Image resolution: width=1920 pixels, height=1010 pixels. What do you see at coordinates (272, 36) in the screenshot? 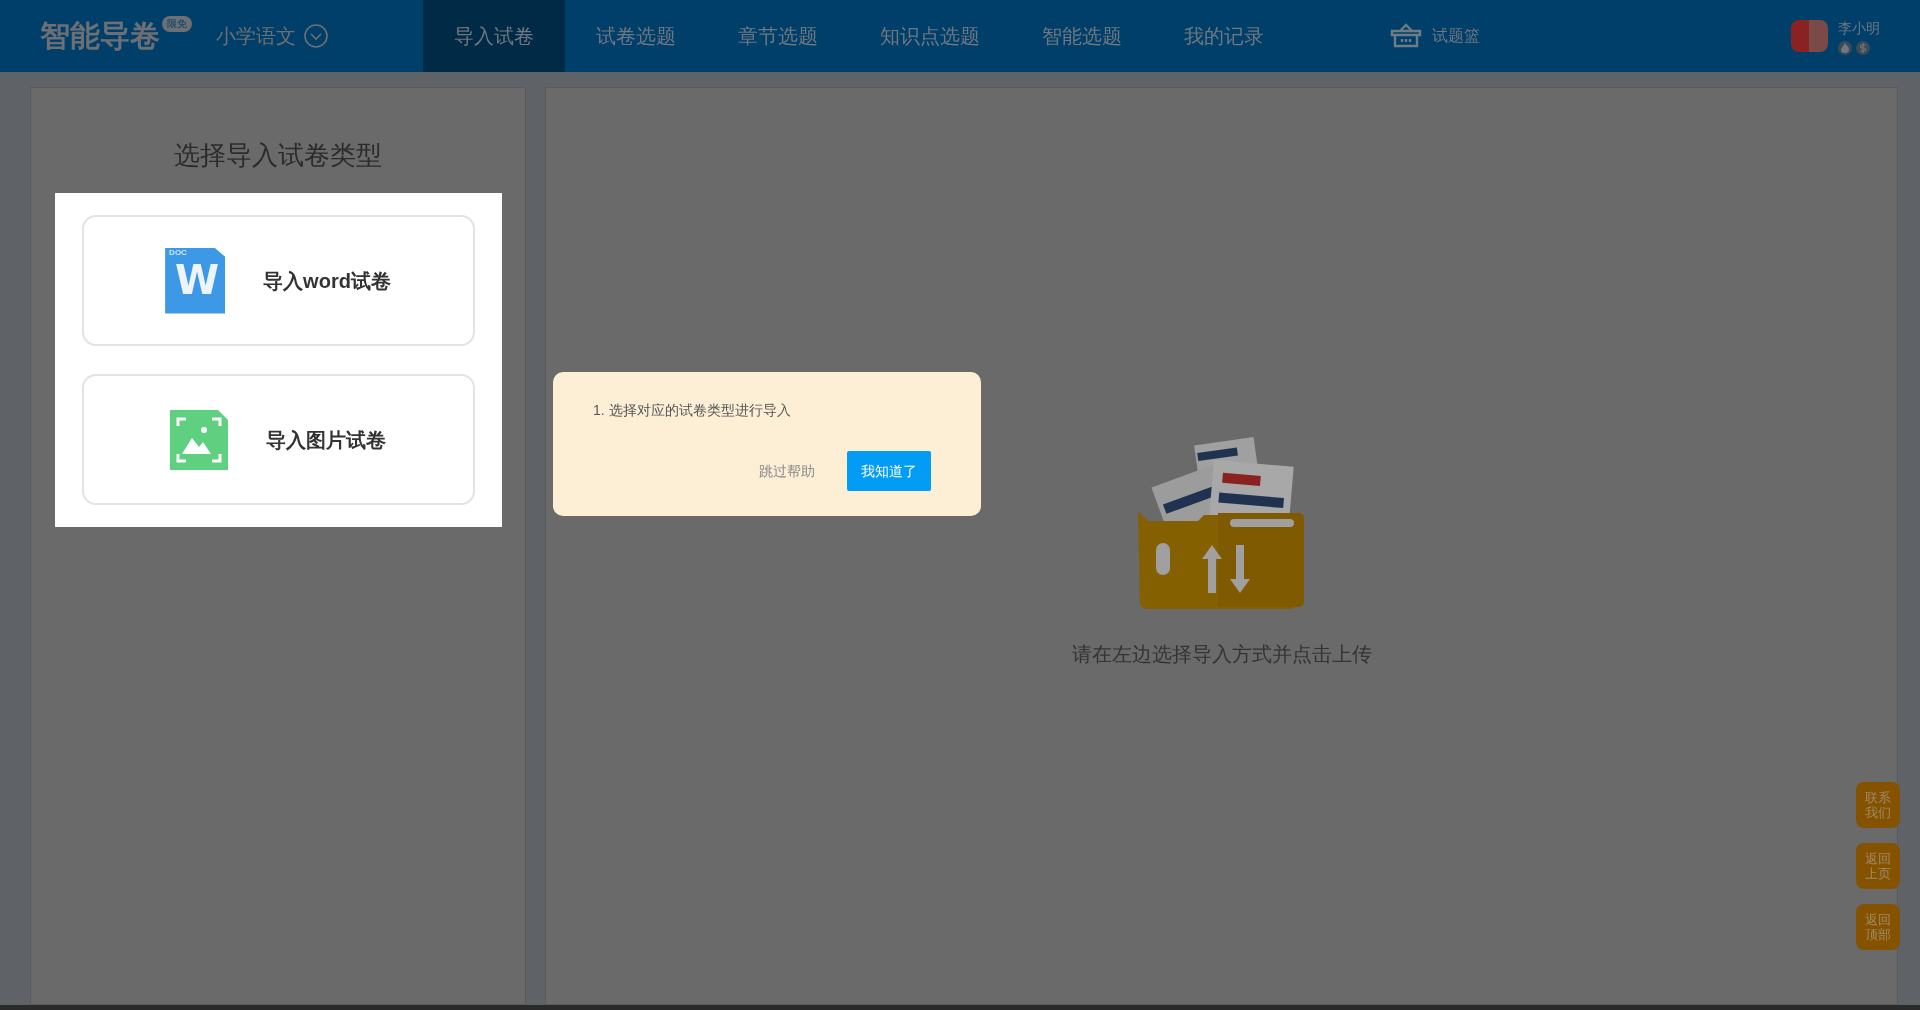
I see `subject-dropdown: 小学语文` at bounding box center [272, 36].